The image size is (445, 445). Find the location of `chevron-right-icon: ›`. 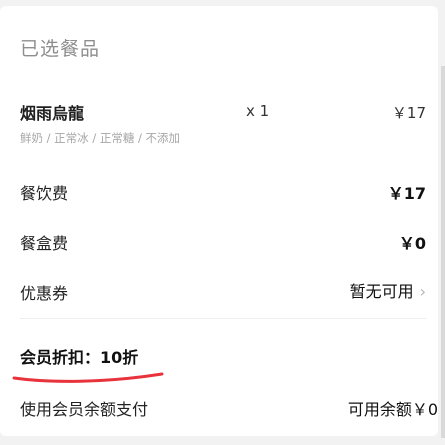

chevron-right-icon: › is located at coordinates (422, 291).